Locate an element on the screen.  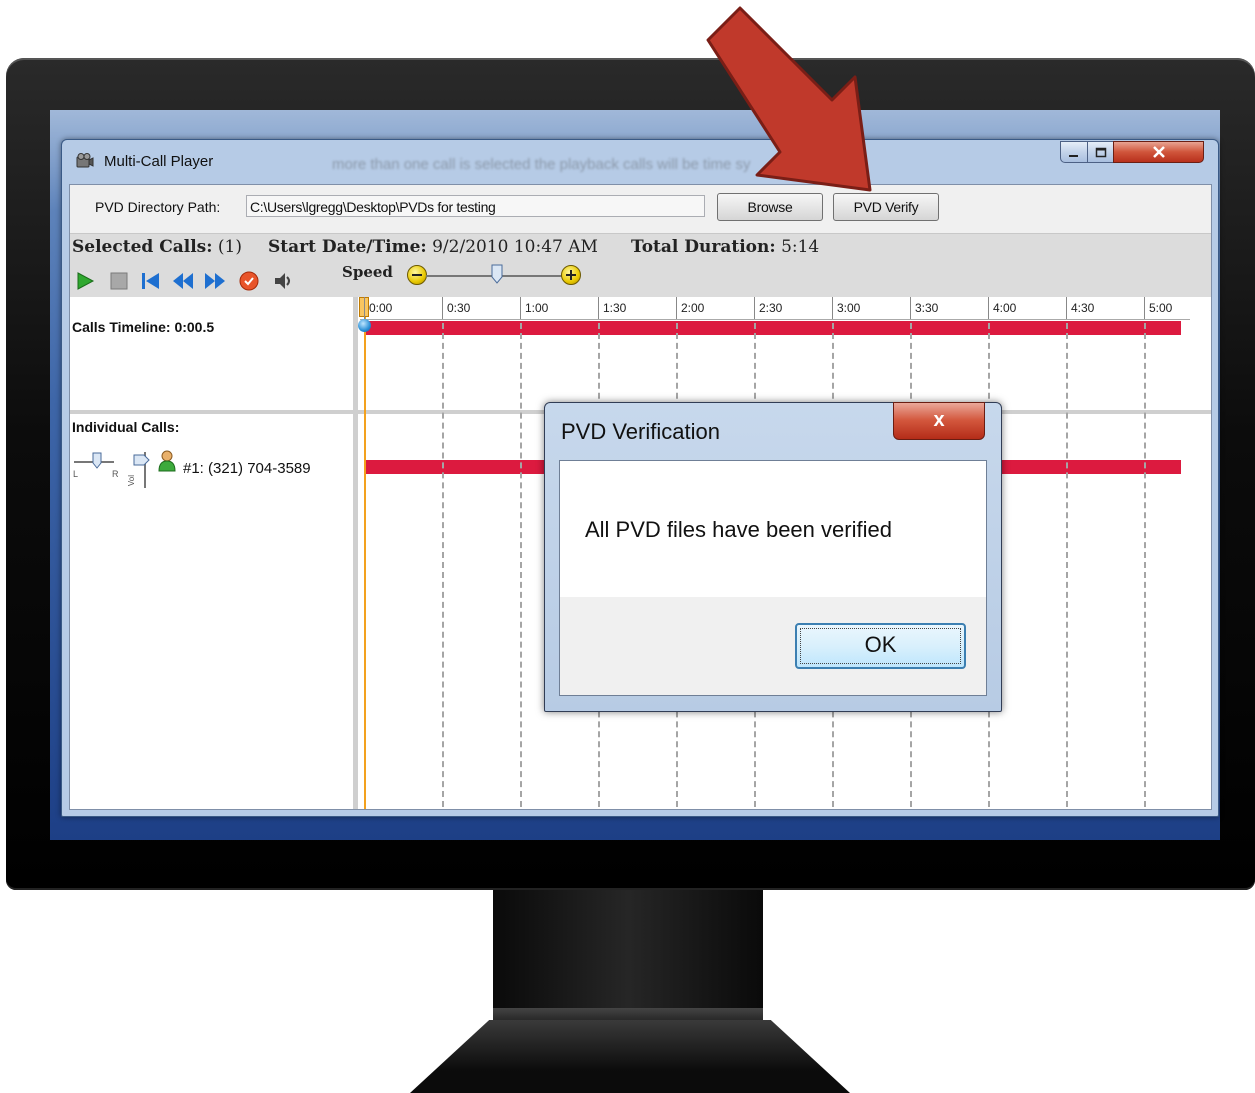
calls-timeline-label: Calls Timeline: 0:00.5 is located at coordinates (143, 327).